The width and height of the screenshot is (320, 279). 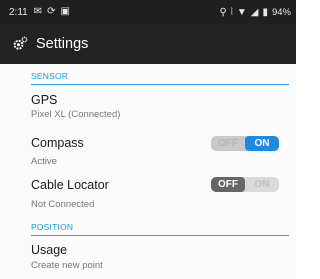 What do you see at coordinates (67, 265) in the screenshot?
I see `usage-subtitle: Create new point` at bounding box center [67, 265].